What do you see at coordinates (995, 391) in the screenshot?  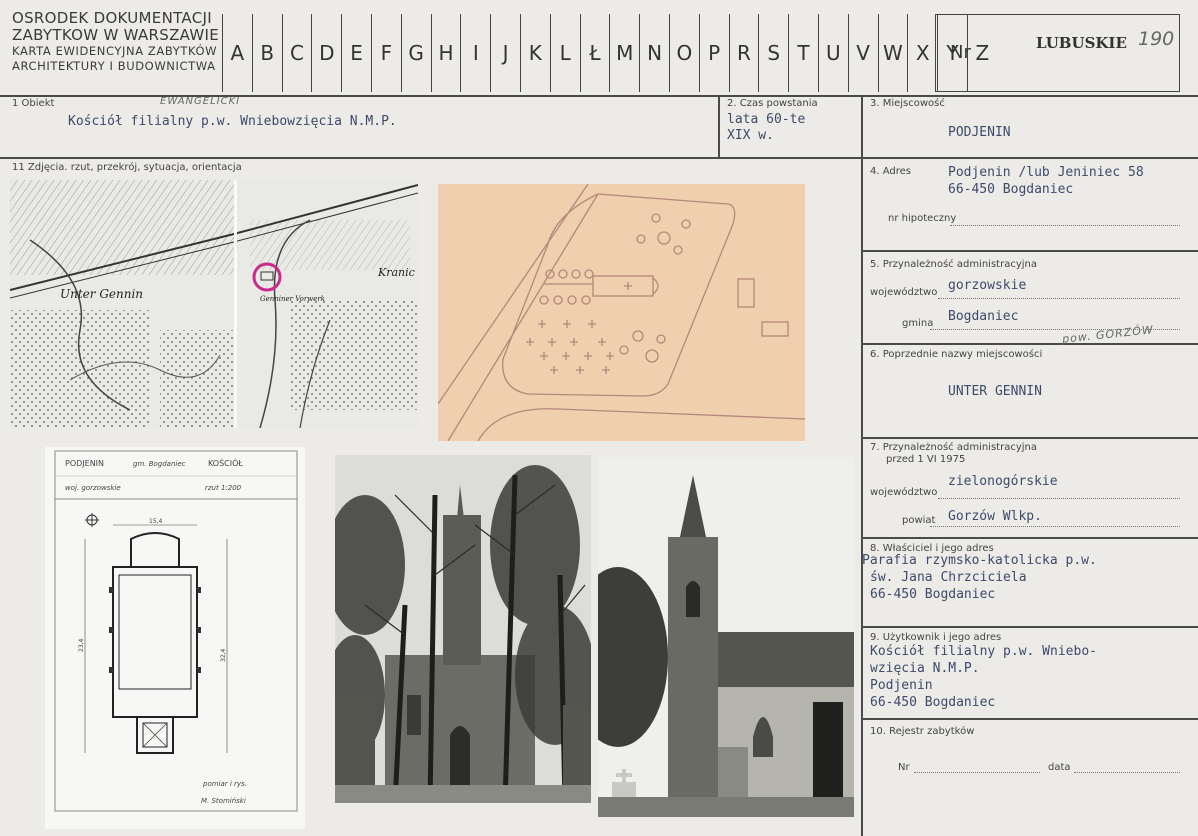 I see `poprzednie-value: UNTER GENNIN` at bounding box center [995, 391].